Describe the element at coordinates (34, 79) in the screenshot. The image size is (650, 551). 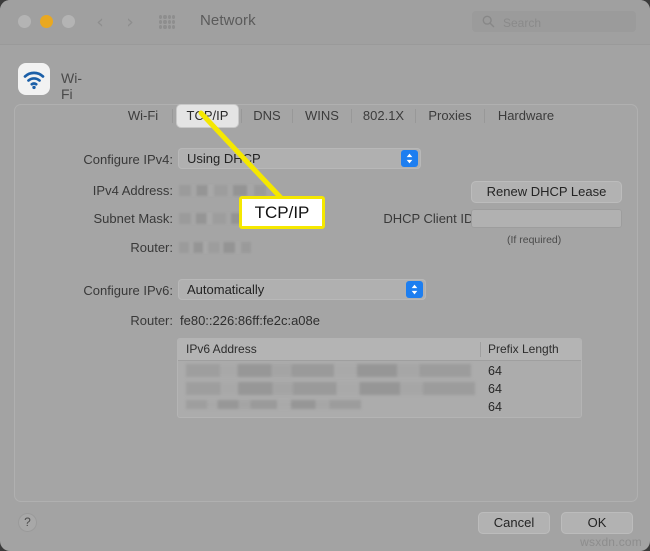
I see `wifi-icon` at that location.